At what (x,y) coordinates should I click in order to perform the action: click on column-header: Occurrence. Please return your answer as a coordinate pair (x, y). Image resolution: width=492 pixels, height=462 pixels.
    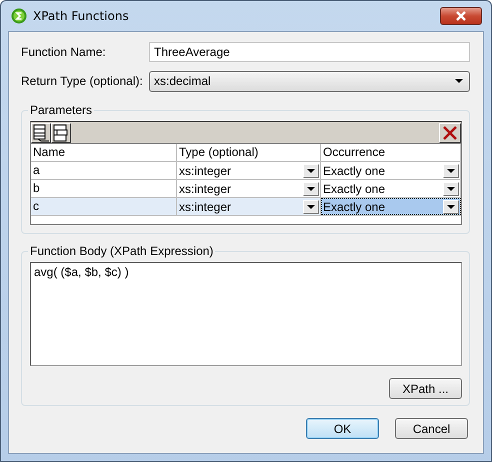
    Looking at the image, I should click on (391, 152).